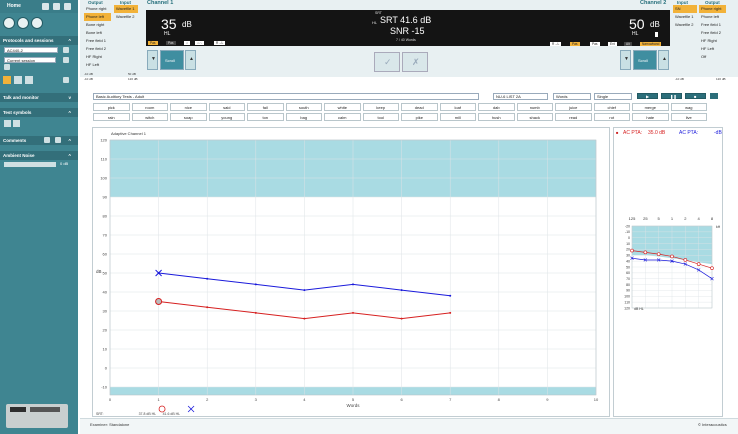  What do you see at coordinates (7, 80) in the screenshot?
I see `mic-icon` at bounding box center [7, 80].